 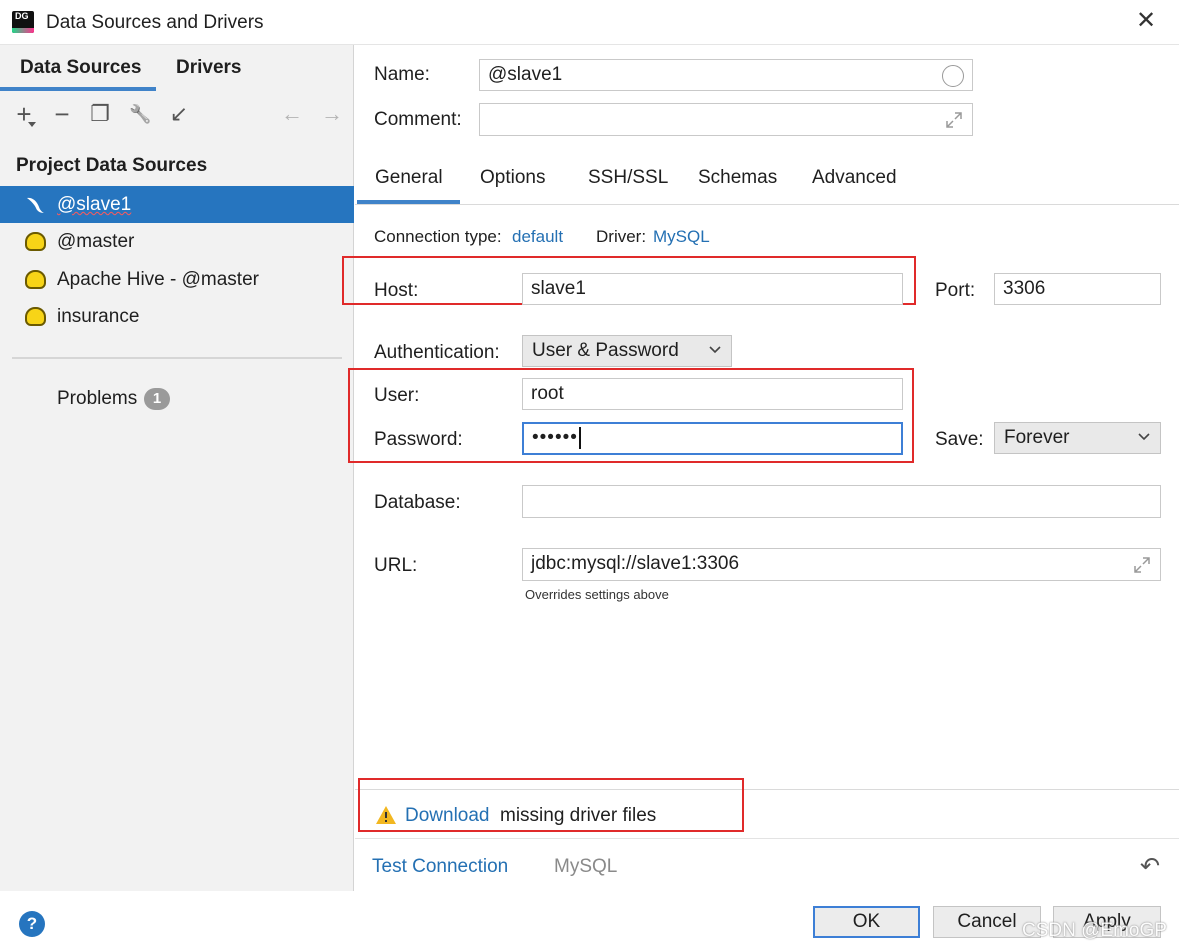 What do you see at coordinates (35, 205) in the screenshot?
I see `mysql-dolphin-icon` at bounding box center [35, 205].